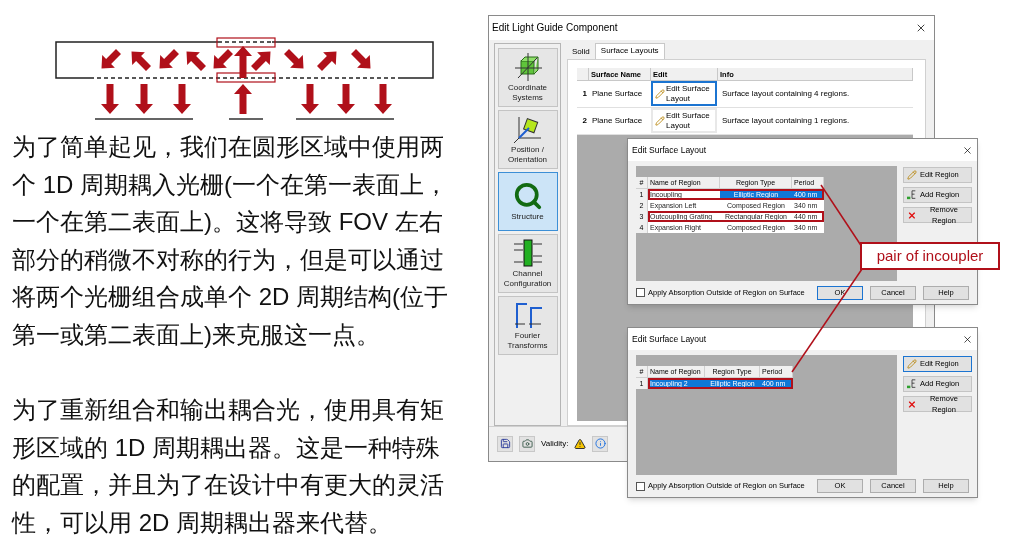 This screenshot has height=551, width=1013. What do you see at coordinates (527, 325) in the screenshot?
I see `sidebar-button: Fourier Transforms` at bounding box center [527, 325].